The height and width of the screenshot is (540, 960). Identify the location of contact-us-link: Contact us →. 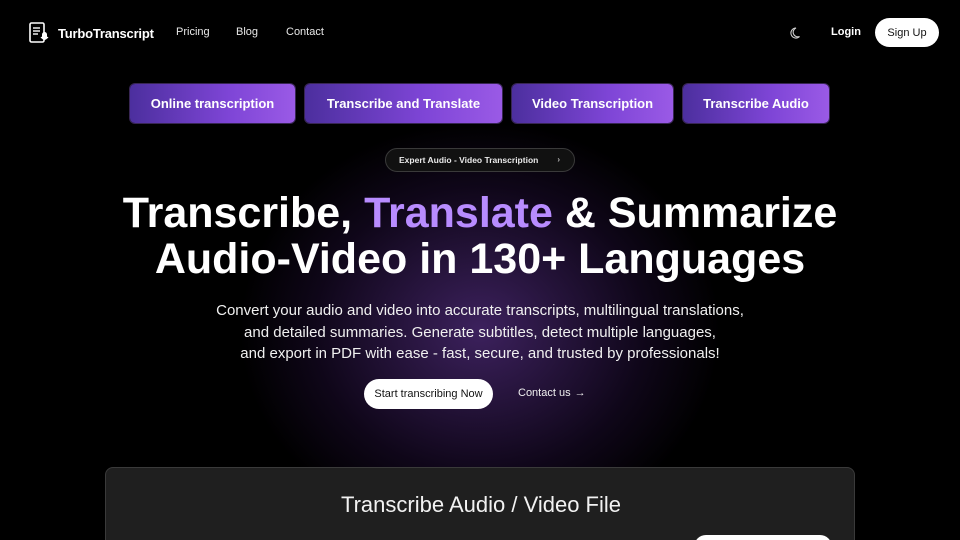
(552, 393).